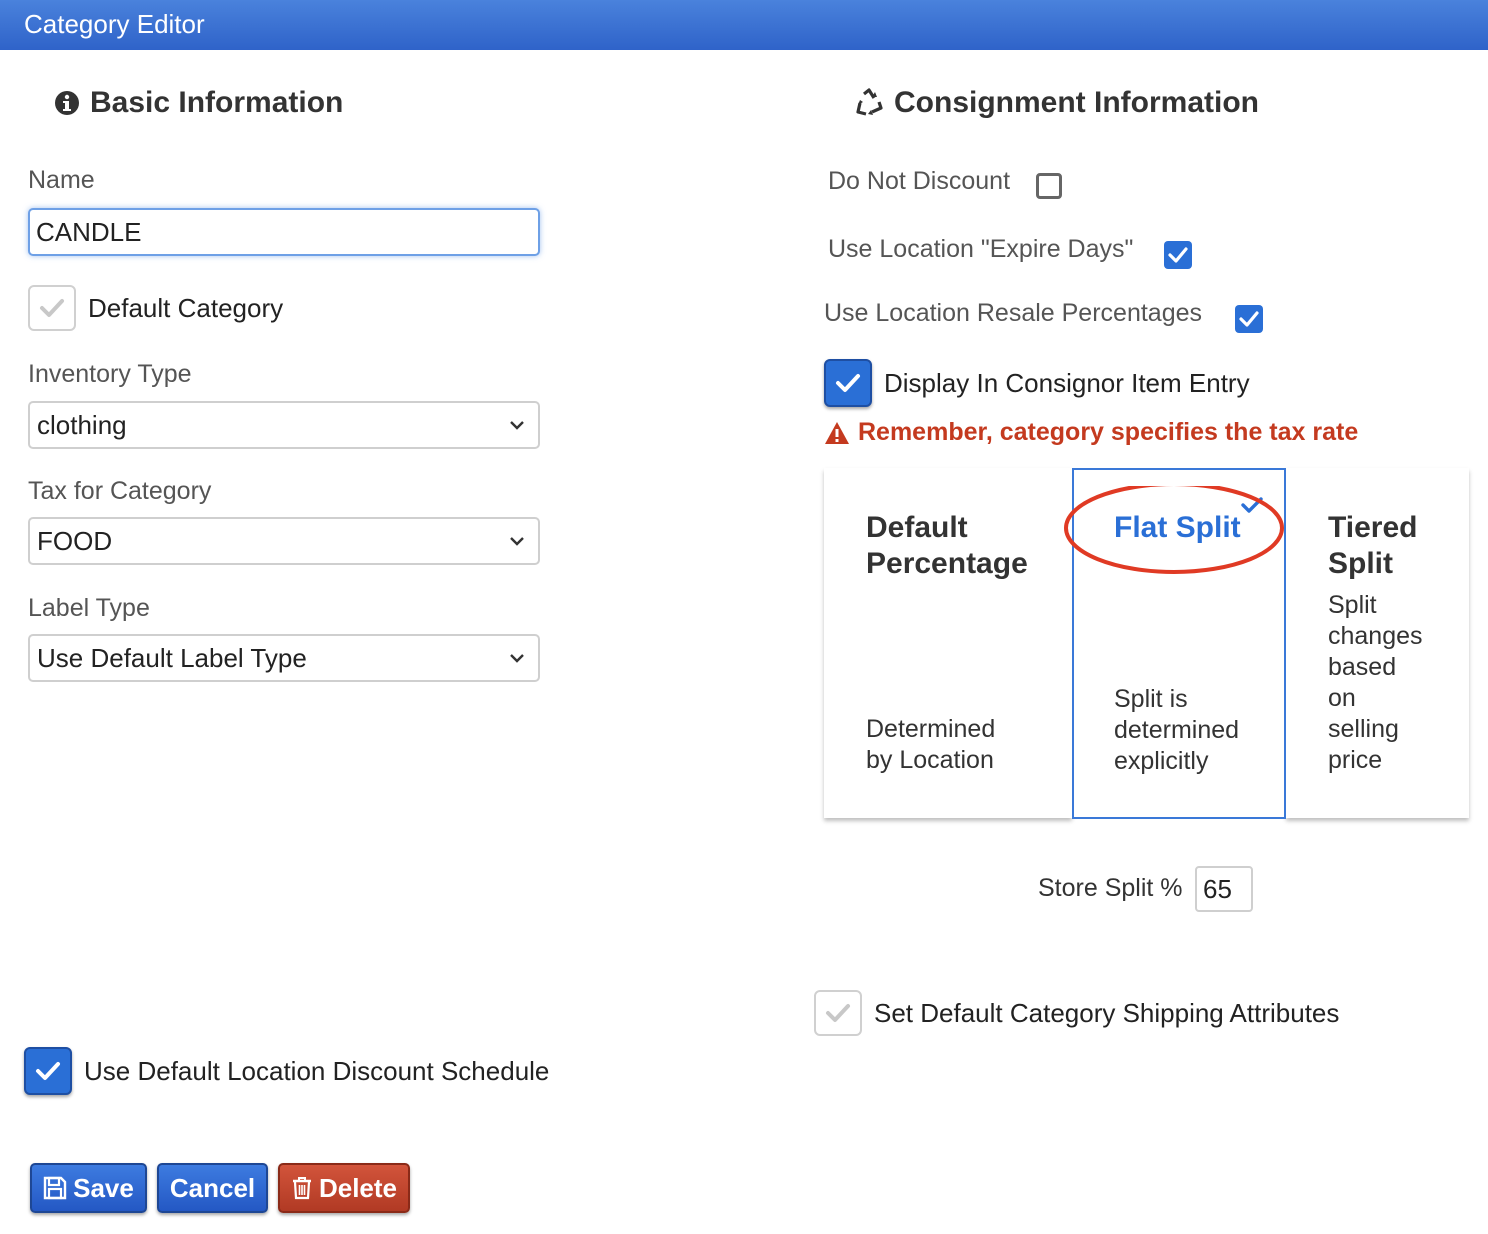 This screenshot has height=1234, width=1488. Describe the element at coordinates (89, 608) in the screenshot. I see `label-type-label: Label Type` at that location.